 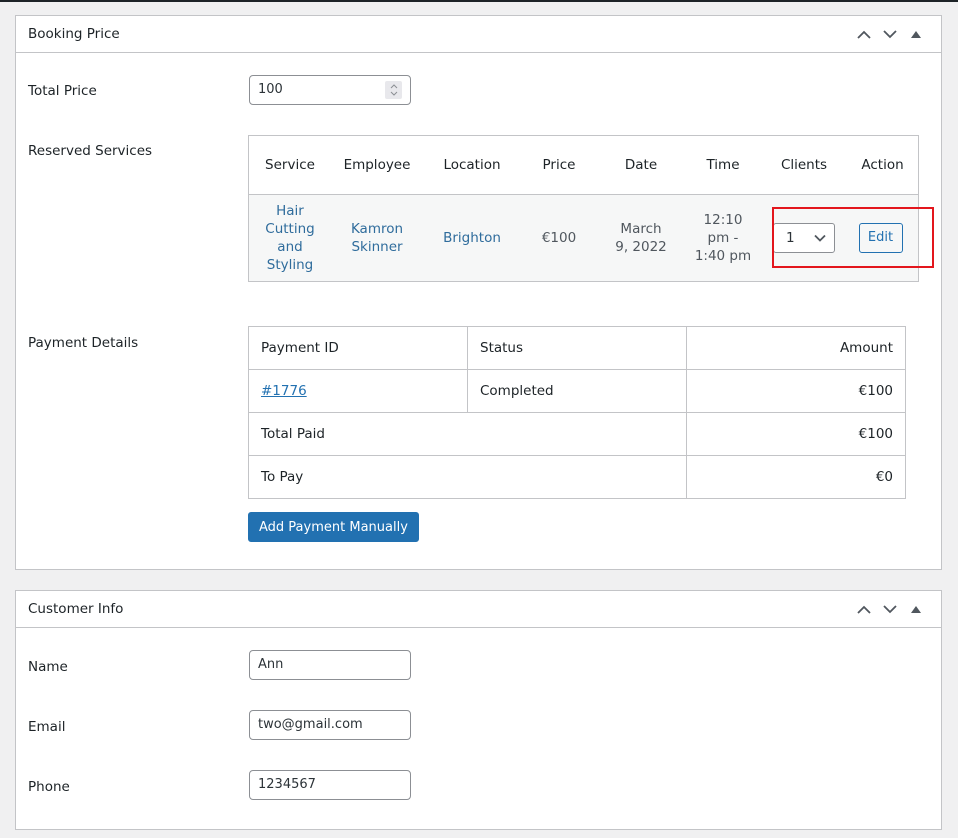 I want to click on total-paid-value: €100, so click(x=875, y=434).